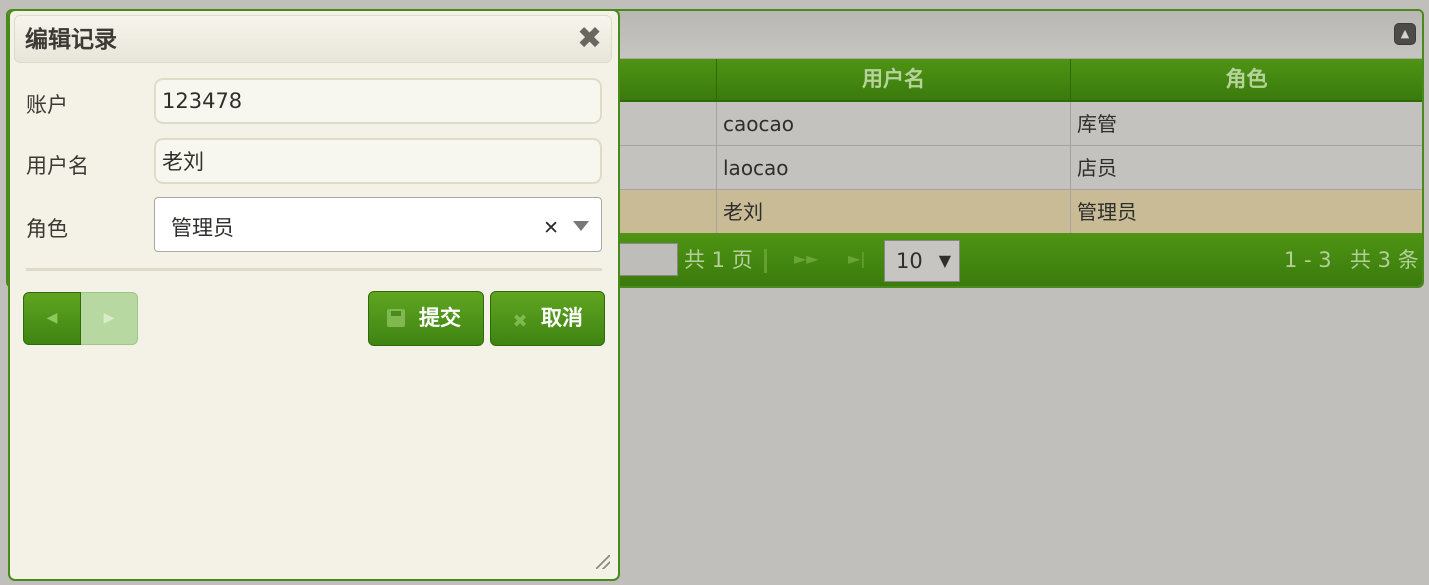 Image resolution: width=1429 pixels, height=585 pixels. What do you see at coordinates (1246, 124) in the screenshot?
I see `cell-role: 库管` at bounding box center [1246, 124].